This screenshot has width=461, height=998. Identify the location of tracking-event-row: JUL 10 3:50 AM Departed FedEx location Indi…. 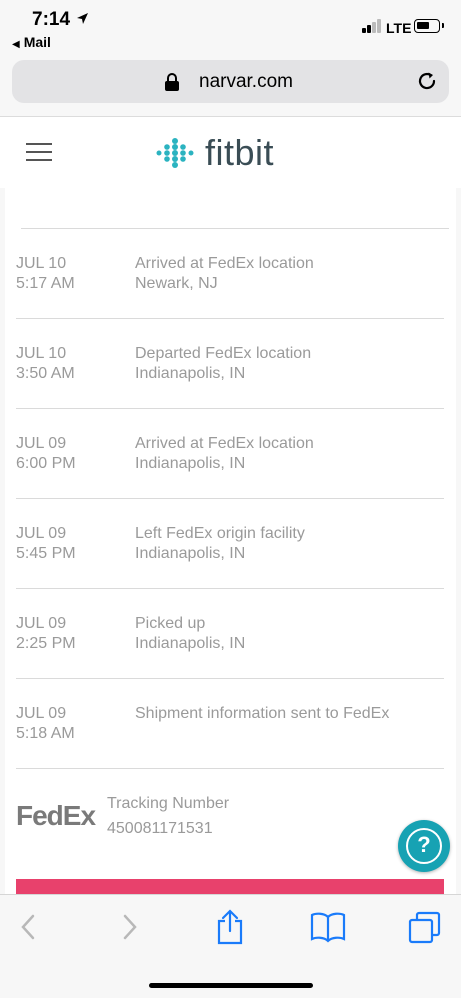
(230, 389).